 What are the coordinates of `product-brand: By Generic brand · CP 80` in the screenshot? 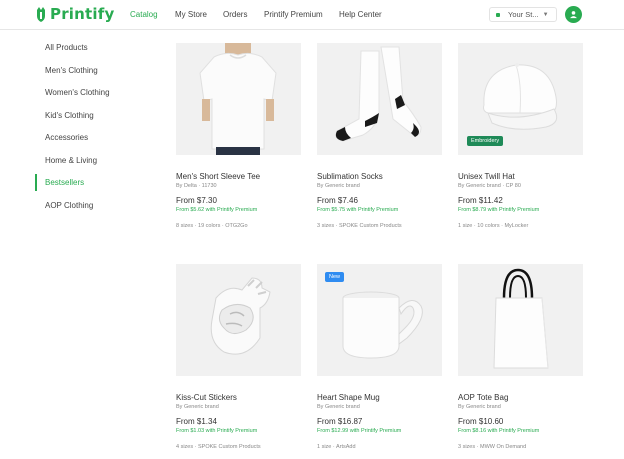 It's located at (489, 186).